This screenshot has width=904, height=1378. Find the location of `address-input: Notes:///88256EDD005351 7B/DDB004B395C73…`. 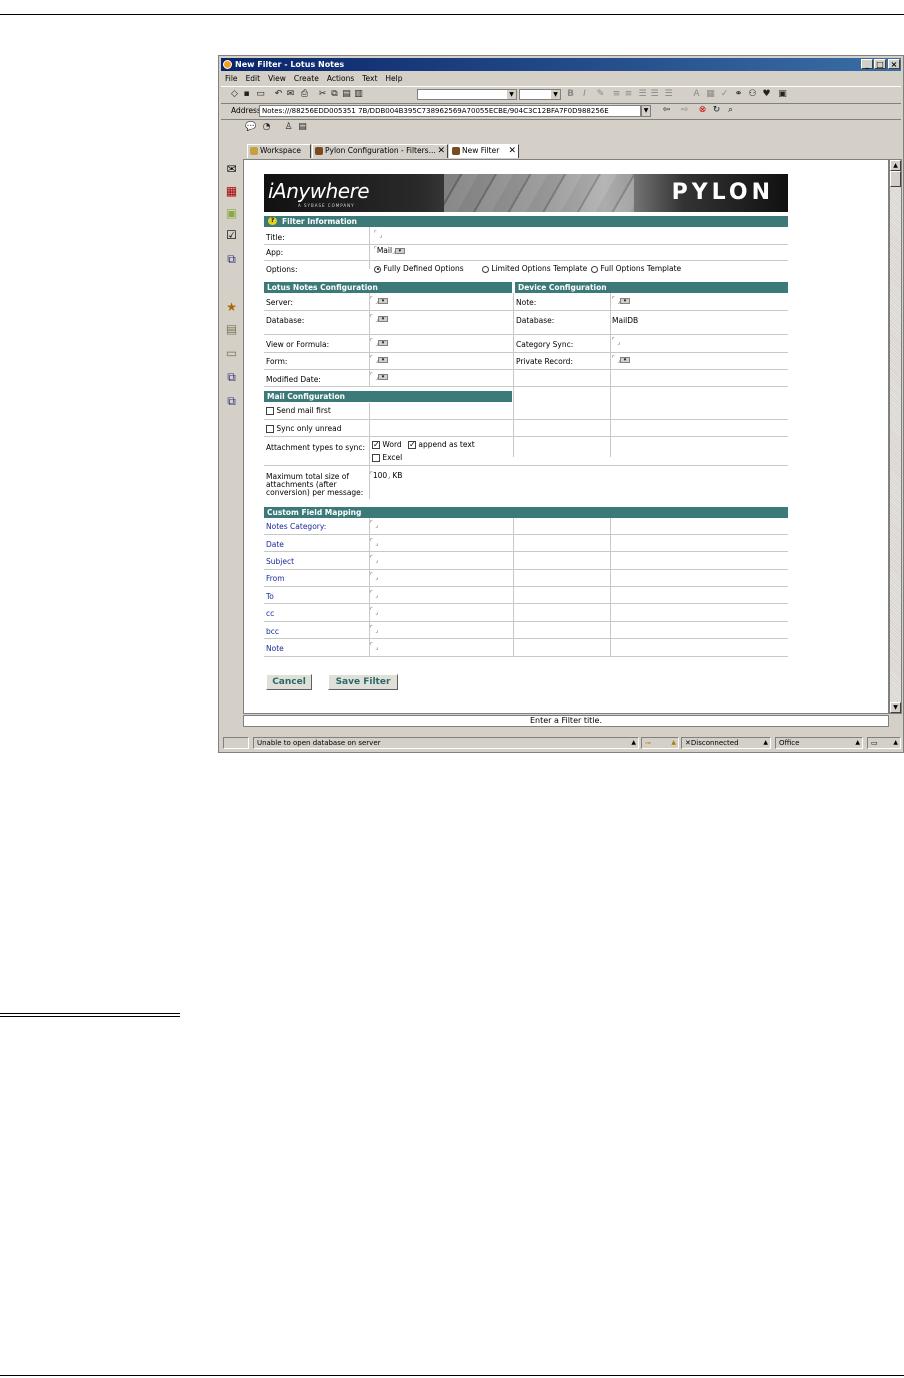

address-input: Notes:///88256EDD005351 7B/DDB004B395C73… is located at coordinates (450, 111).